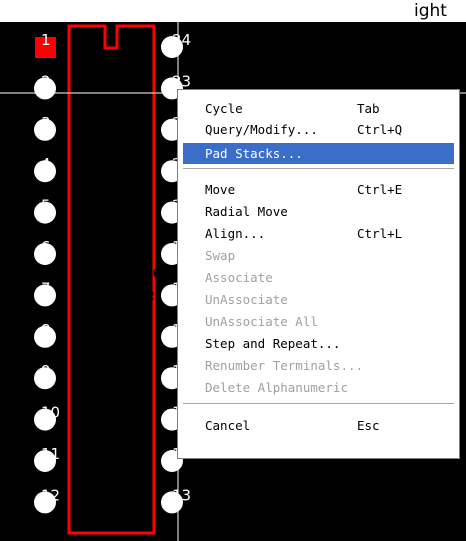  I want to click on pin-number-label: 4, so click(46, 164).